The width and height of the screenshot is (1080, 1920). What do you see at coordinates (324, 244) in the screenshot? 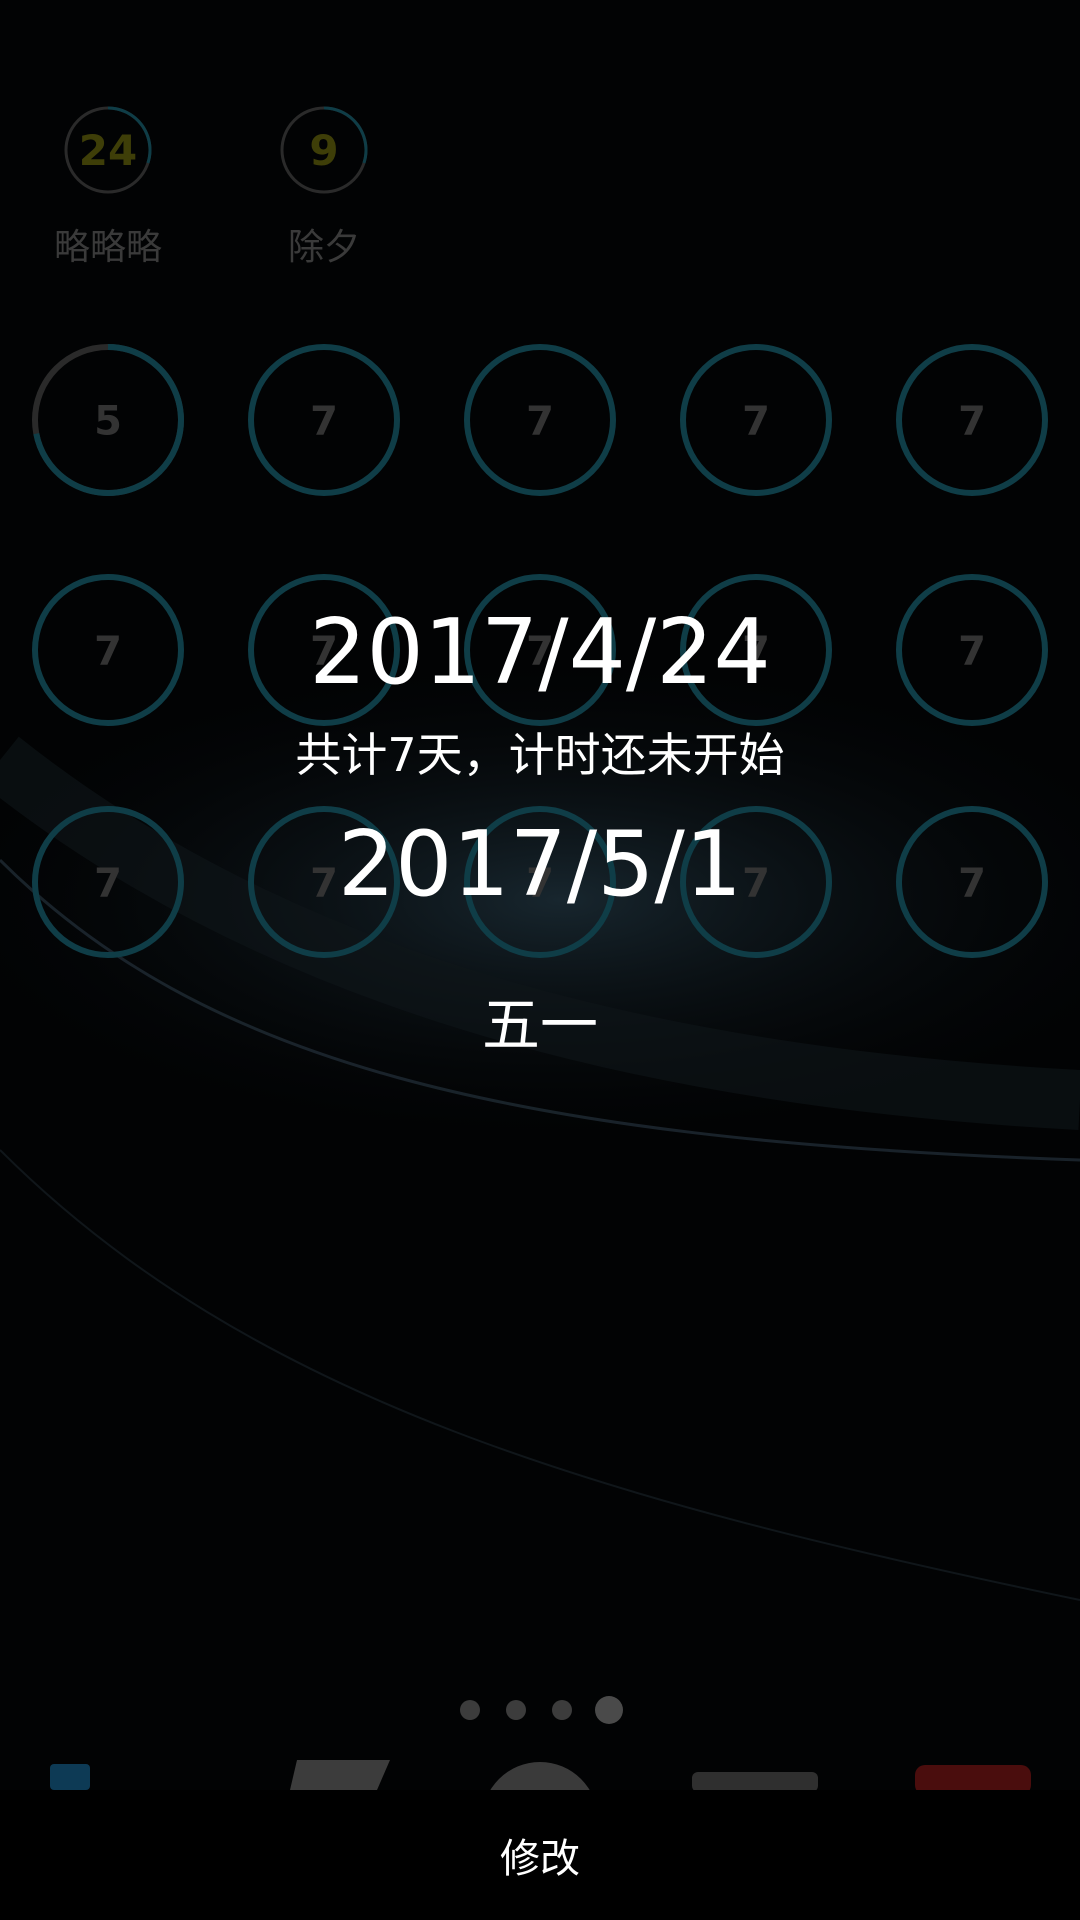
I see `widget-label-2: 除夕` at bounding box center [324, 244].